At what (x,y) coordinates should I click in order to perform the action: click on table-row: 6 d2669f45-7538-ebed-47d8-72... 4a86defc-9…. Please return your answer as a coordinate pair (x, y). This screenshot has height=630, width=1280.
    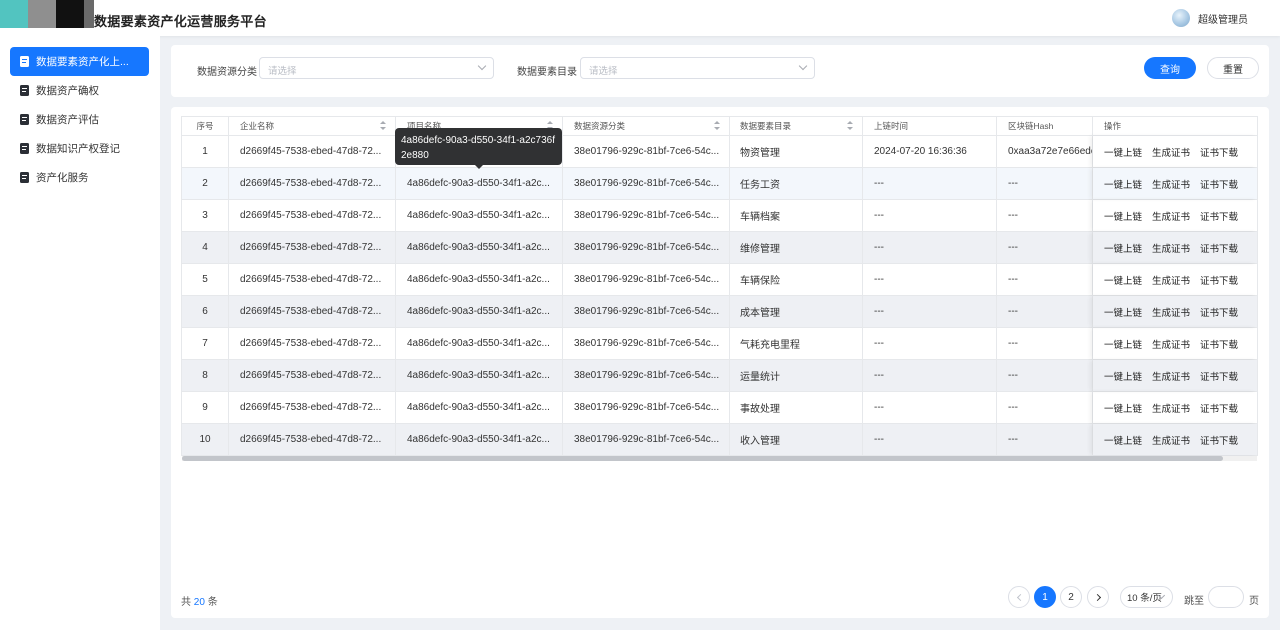
    Looking at the image, I should click on (719, 312).